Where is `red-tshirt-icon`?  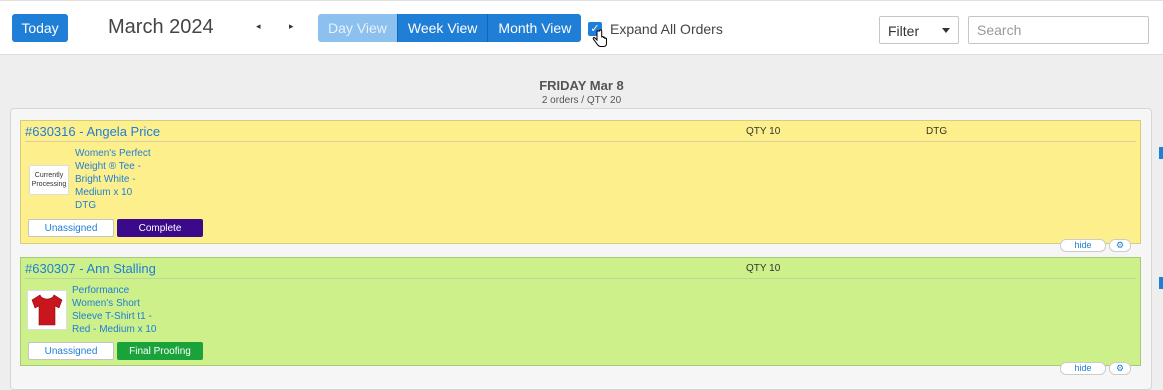
red-tshirt-icon is located at coordinates (47, 310).